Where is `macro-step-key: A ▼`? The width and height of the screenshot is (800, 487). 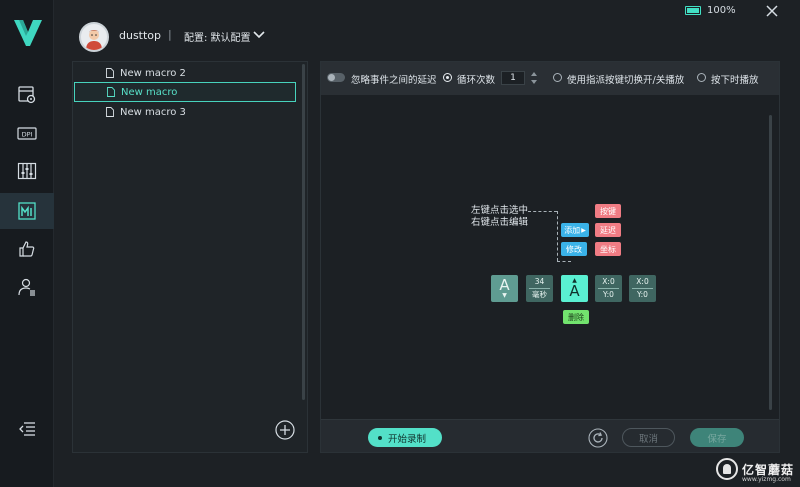
macro-step-key: A ▼ is located at coordinates (504, 288).